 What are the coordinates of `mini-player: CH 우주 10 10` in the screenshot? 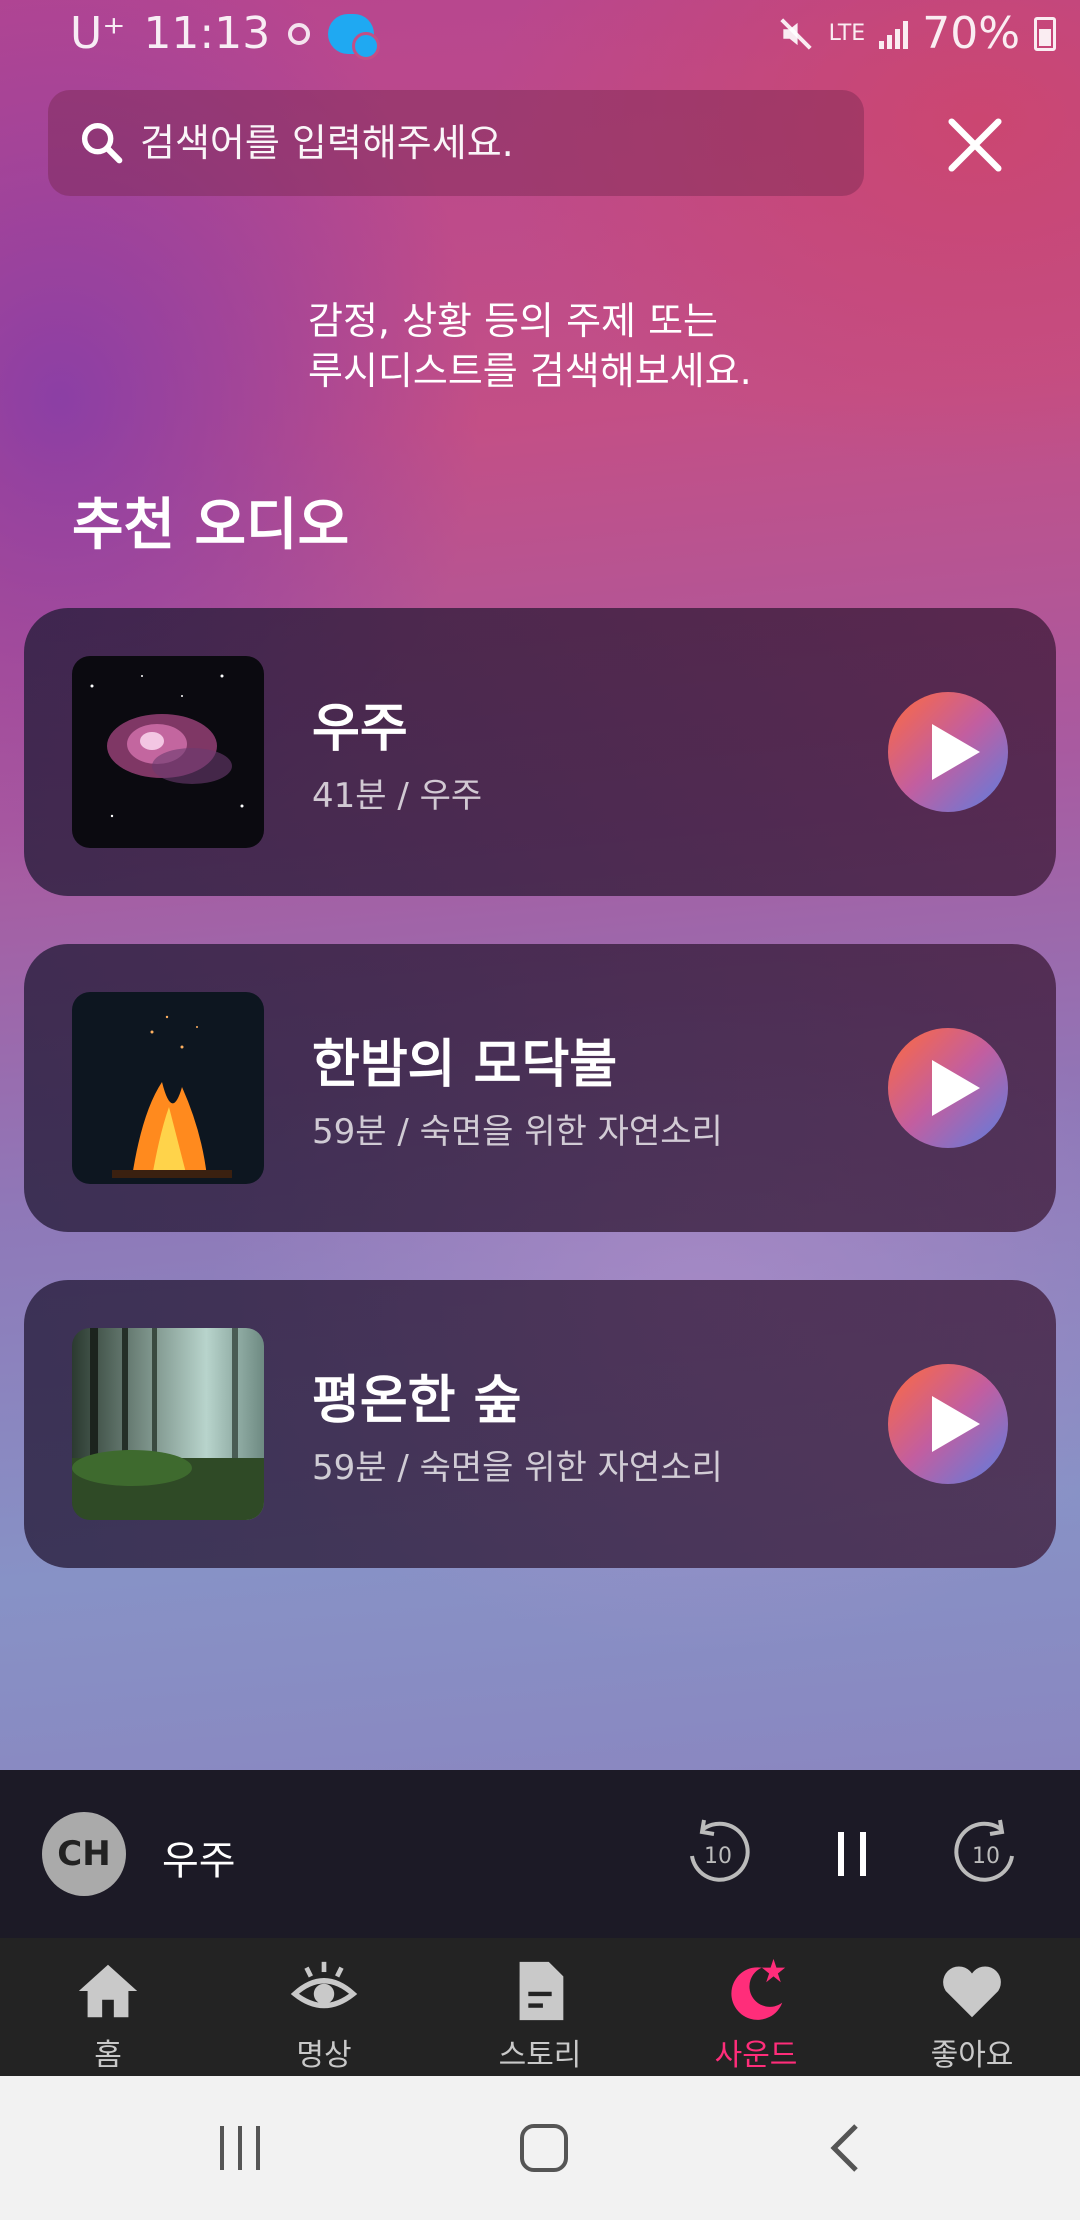 It's located at (540, 1854).